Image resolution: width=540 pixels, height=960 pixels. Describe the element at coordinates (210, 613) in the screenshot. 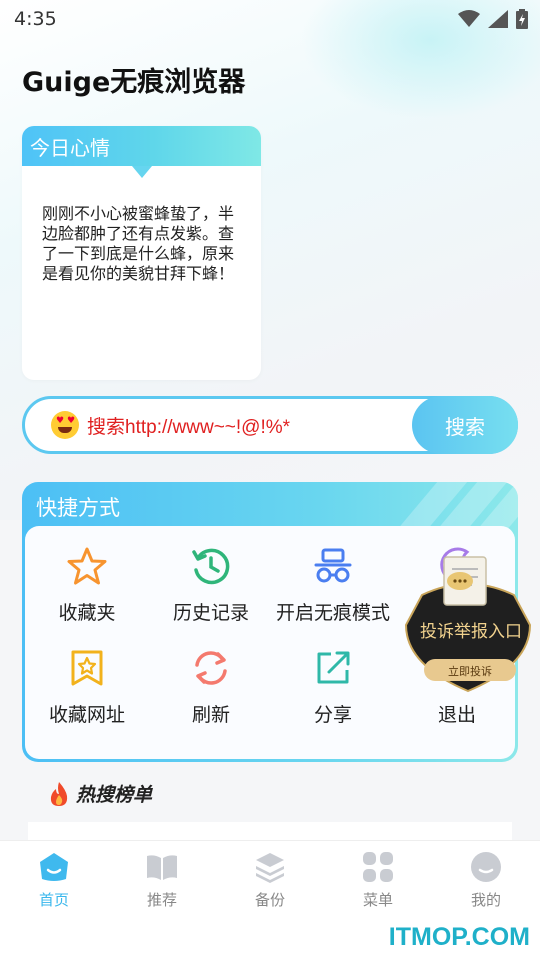

I see `shortcut-label: 历史记录` at that location.